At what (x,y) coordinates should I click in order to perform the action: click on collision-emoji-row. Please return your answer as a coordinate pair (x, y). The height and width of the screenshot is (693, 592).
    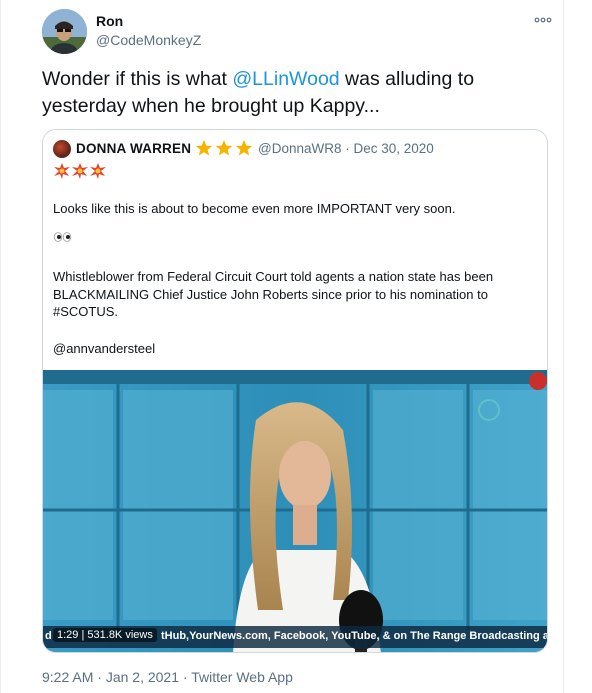
    Looking at the image, I should click on (81, 171).